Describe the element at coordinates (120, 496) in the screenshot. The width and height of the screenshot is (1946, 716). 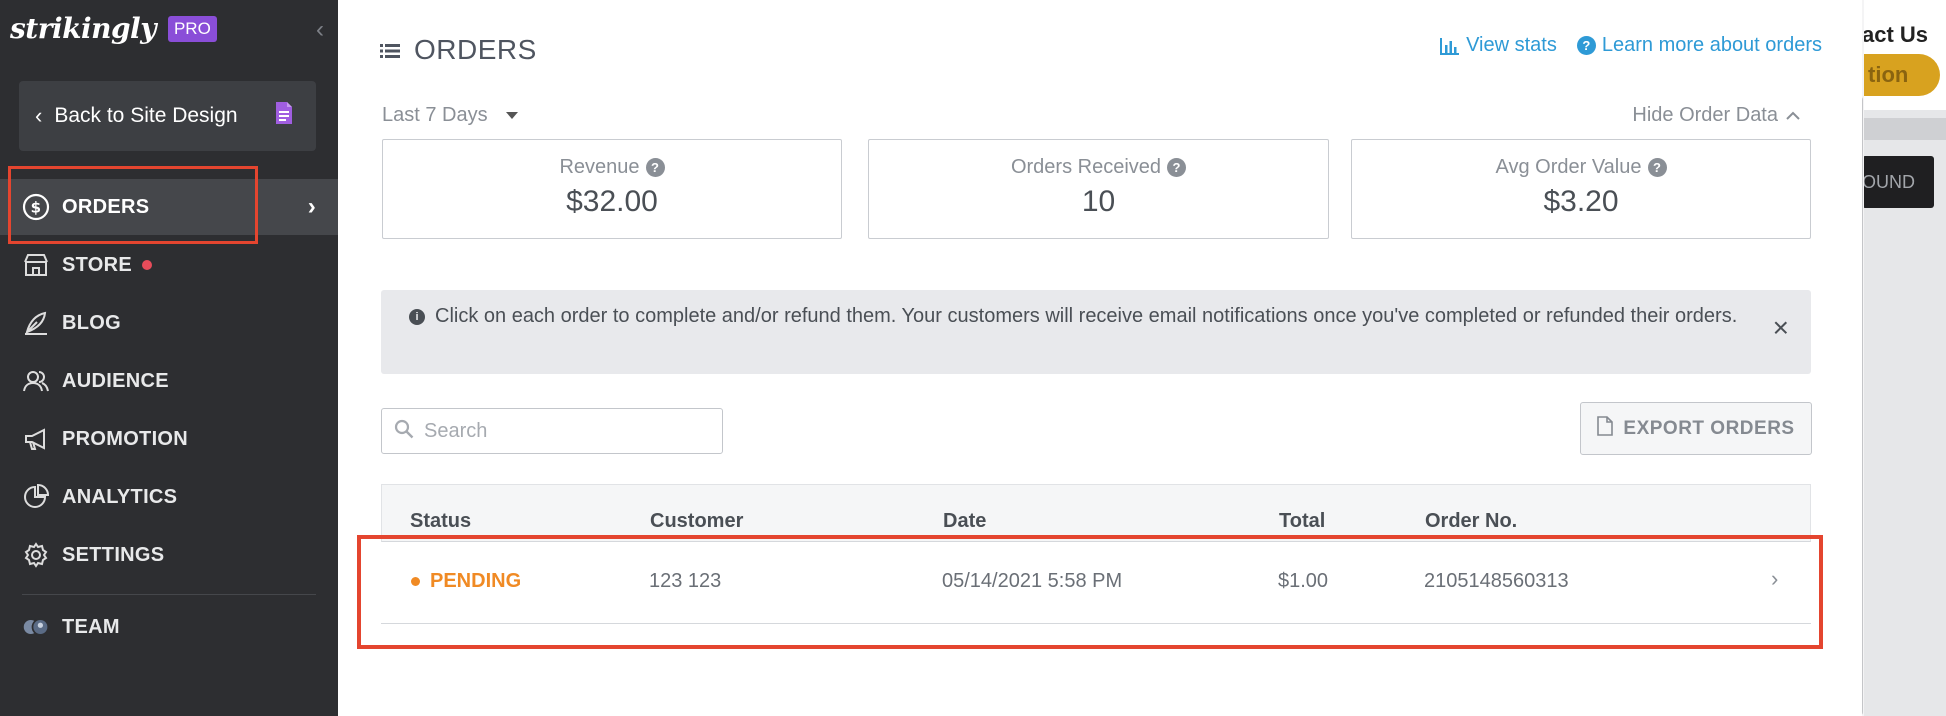
I see `sidebar-item-label: ANALYTICS` at that location.